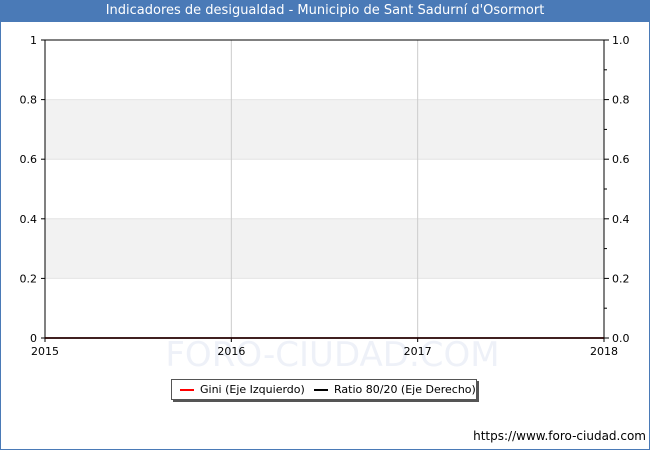 The height and width of the screenshot is (450, 650). I want to click on legend-label-ratio: Ratio 80/20 (Eje Derecho), so click(405, 389).